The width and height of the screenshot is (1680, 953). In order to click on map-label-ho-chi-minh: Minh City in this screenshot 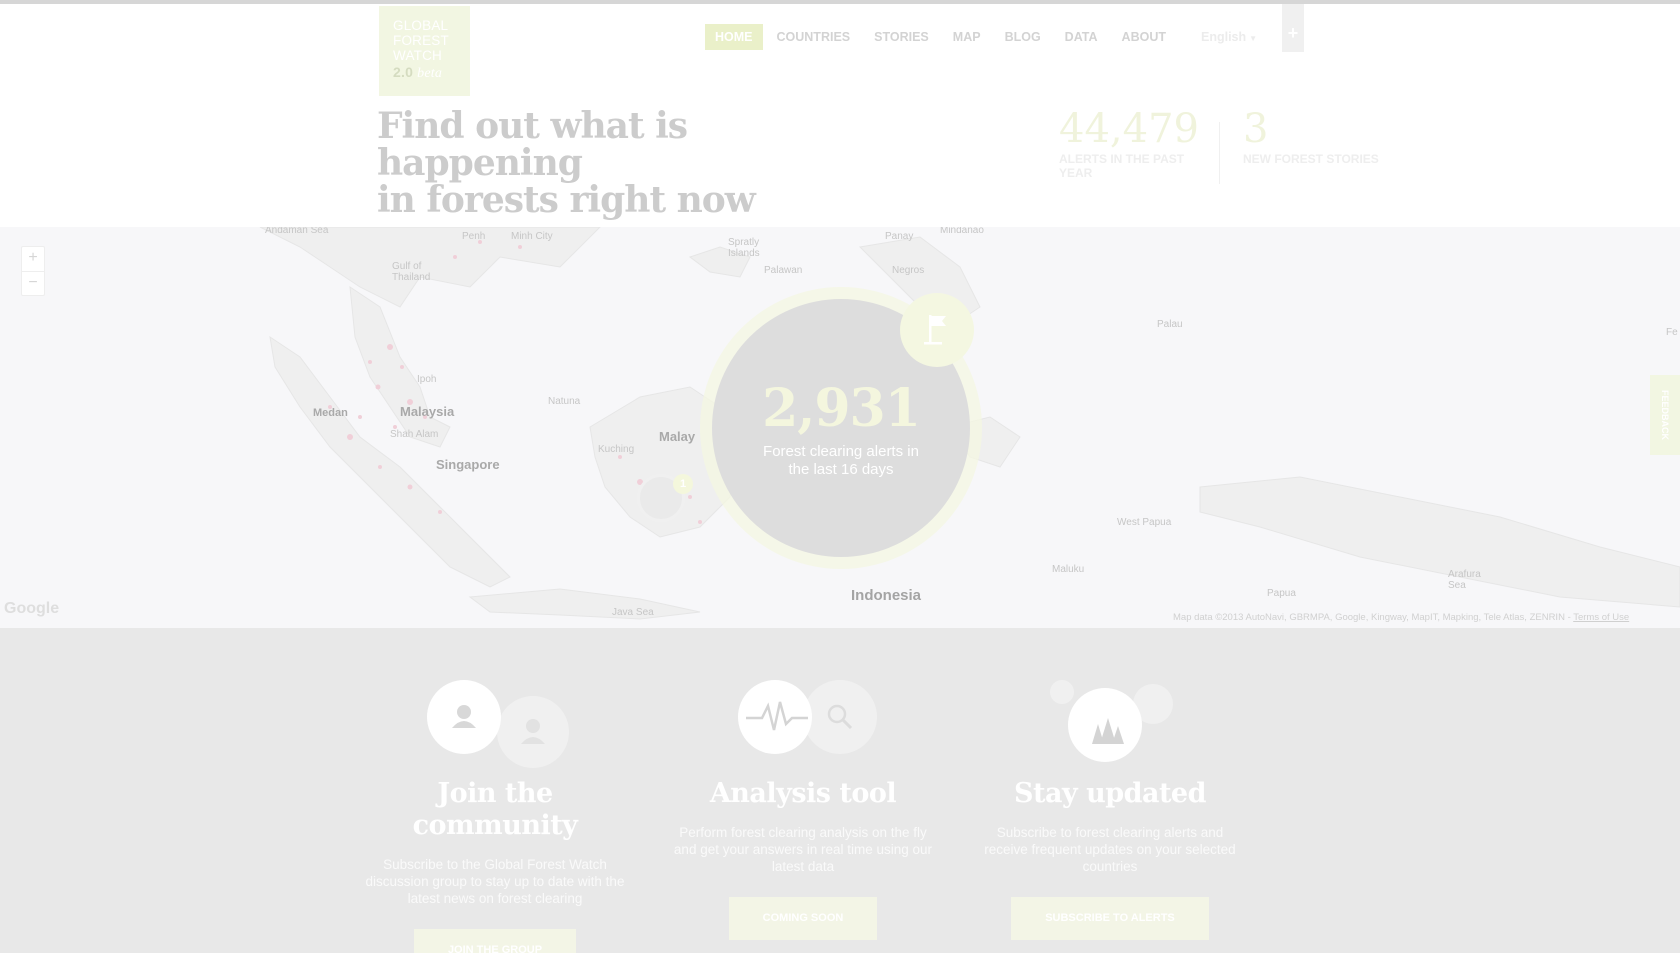, I will do `click(532, 236)`.